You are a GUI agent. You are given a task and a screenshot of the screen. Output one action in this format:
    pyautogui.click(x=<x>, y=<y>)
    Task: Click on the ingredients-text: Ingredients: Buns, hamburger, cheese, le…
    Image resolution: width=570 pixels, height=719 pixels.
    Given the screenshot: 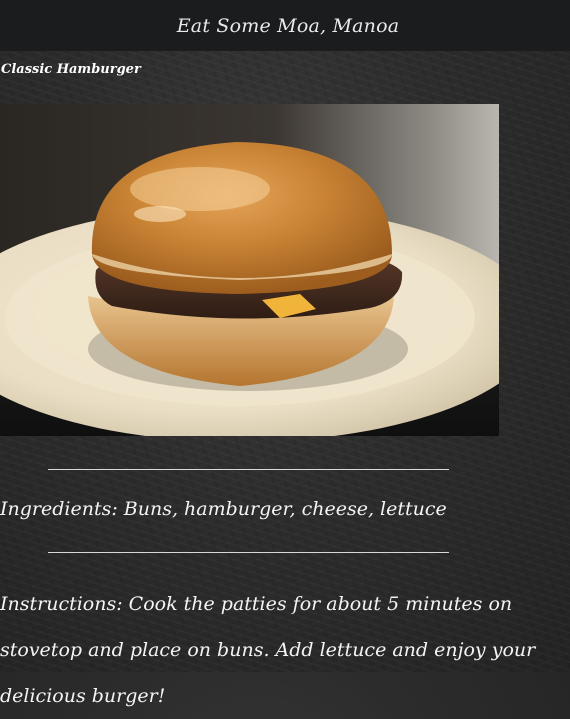 What is the action you would take?
    pyautogui.click(x=223, y=509)
    